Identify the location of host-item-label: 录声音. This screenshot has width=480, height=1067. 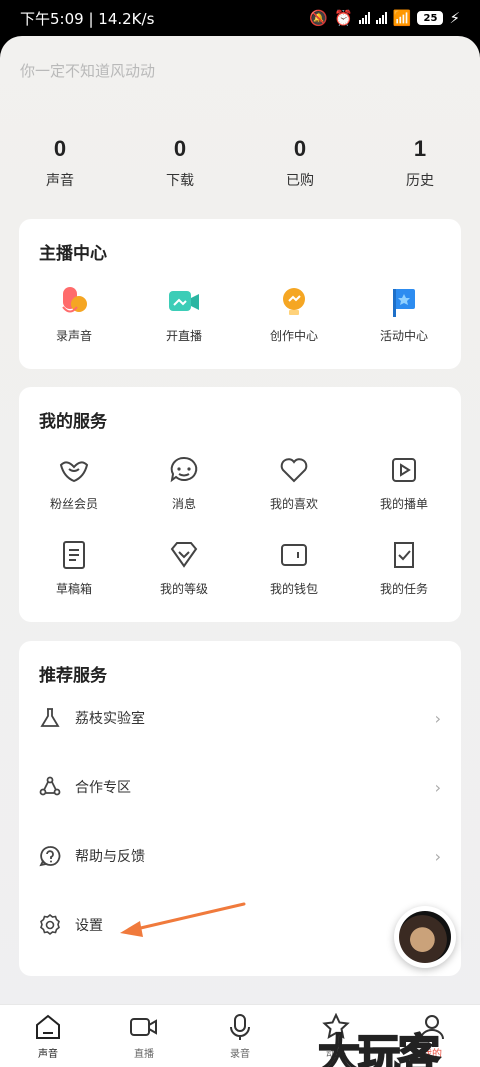
(73, 336).